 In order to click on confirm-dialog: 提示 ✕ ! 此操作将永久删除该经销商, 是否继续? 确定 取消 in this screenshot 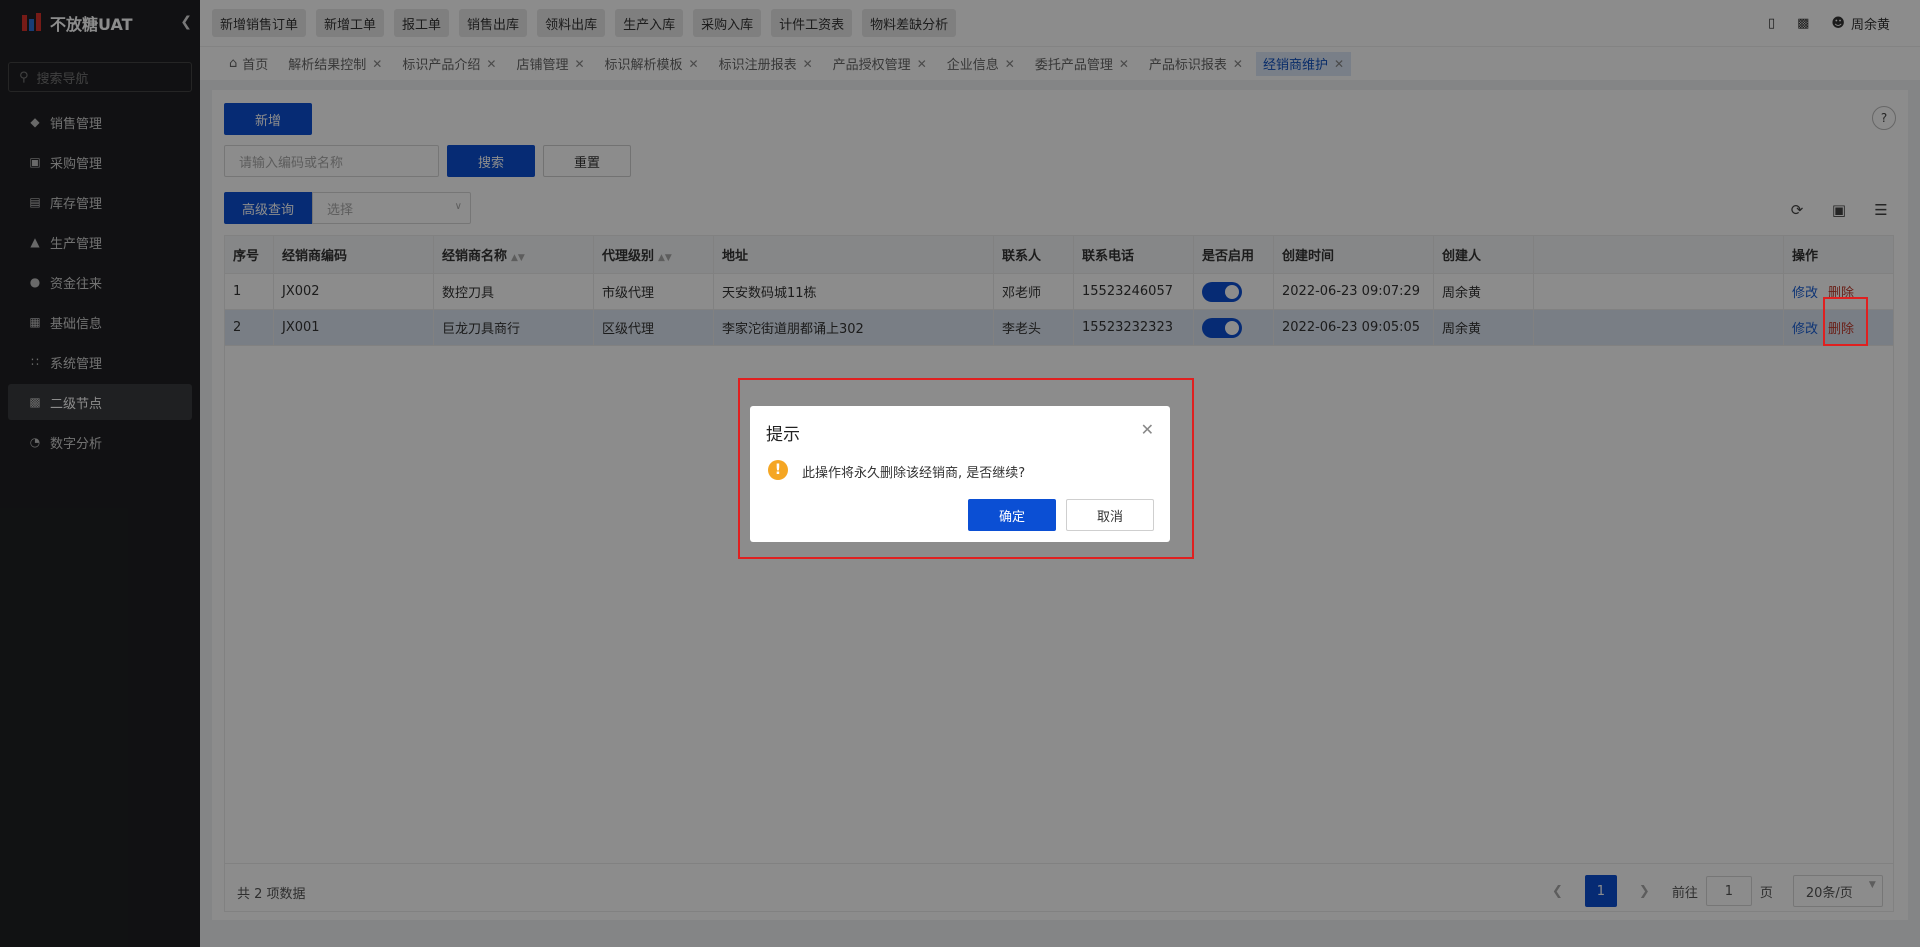, I will do `click(960, 474)`.